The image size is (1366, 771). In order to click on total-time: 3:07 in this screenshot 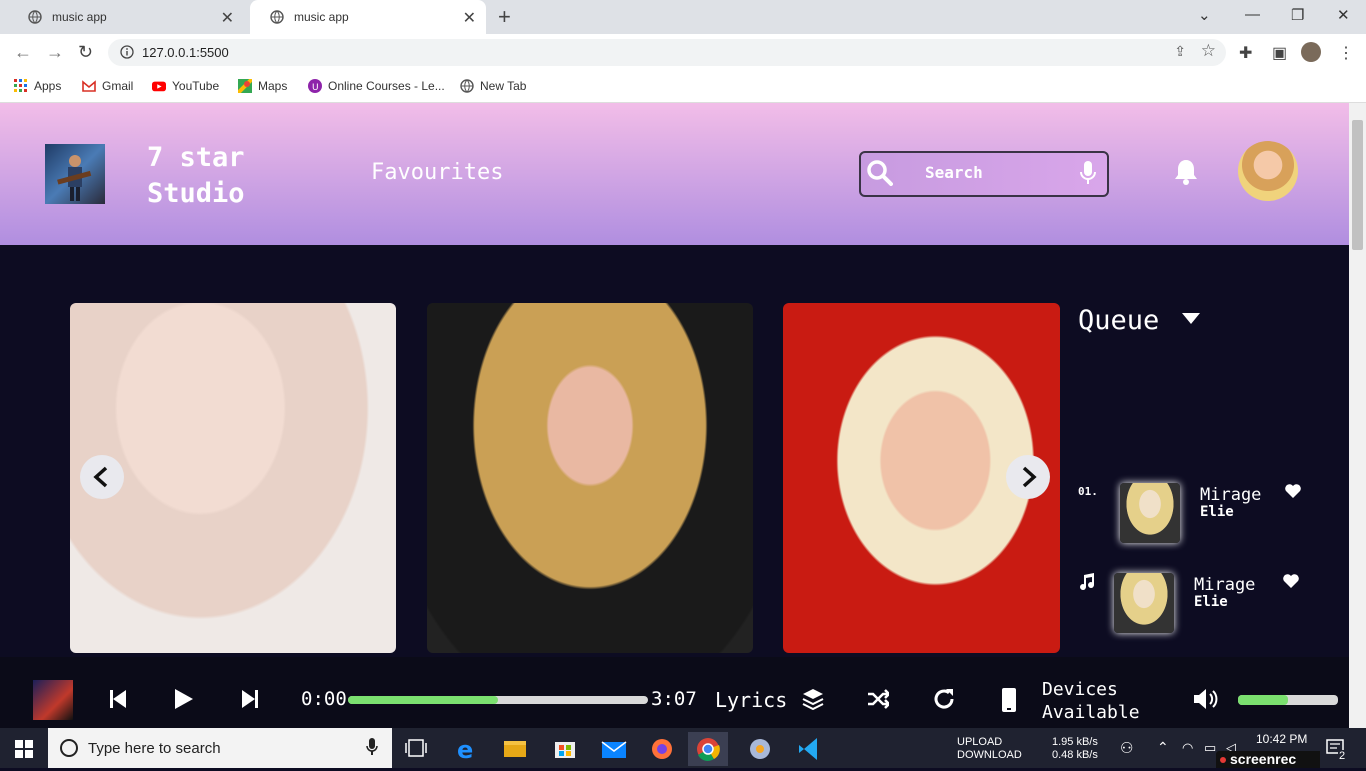, I will do `click(674, 699)`.